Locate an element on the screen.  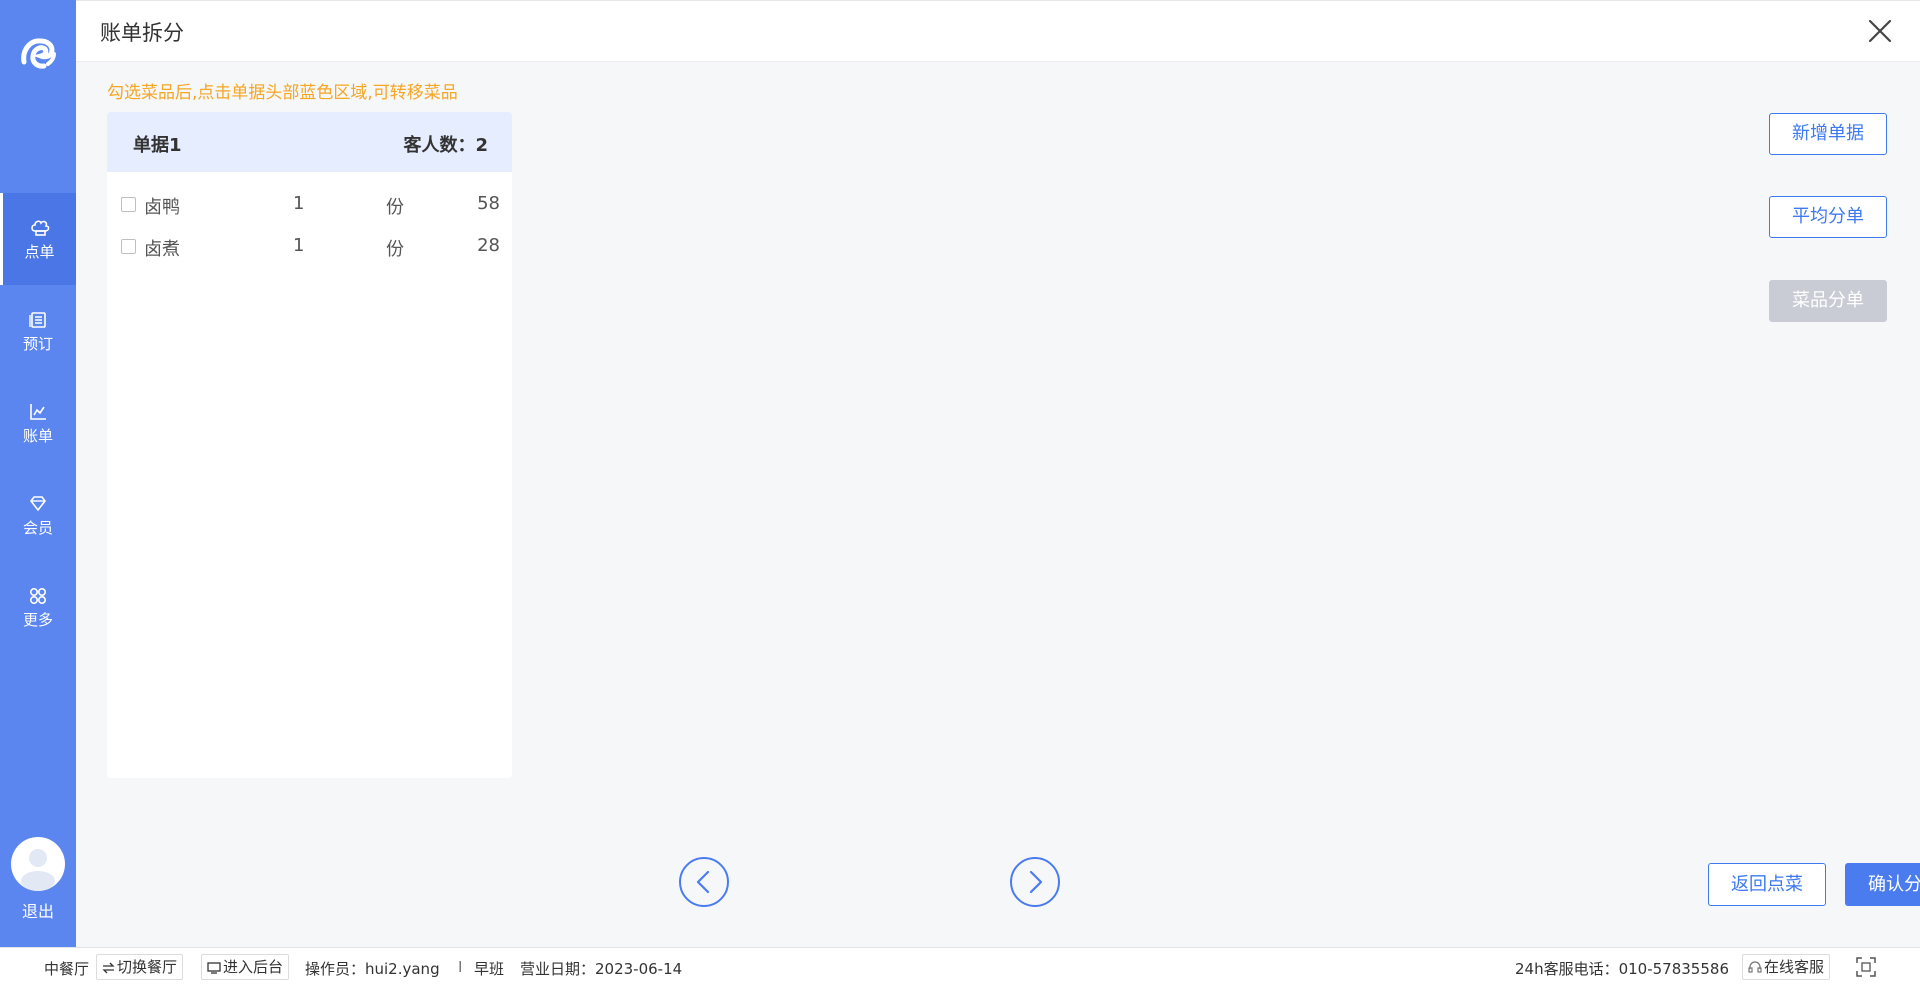
enter-backend-button: 进入后台 is located at coordinates (245, 967).